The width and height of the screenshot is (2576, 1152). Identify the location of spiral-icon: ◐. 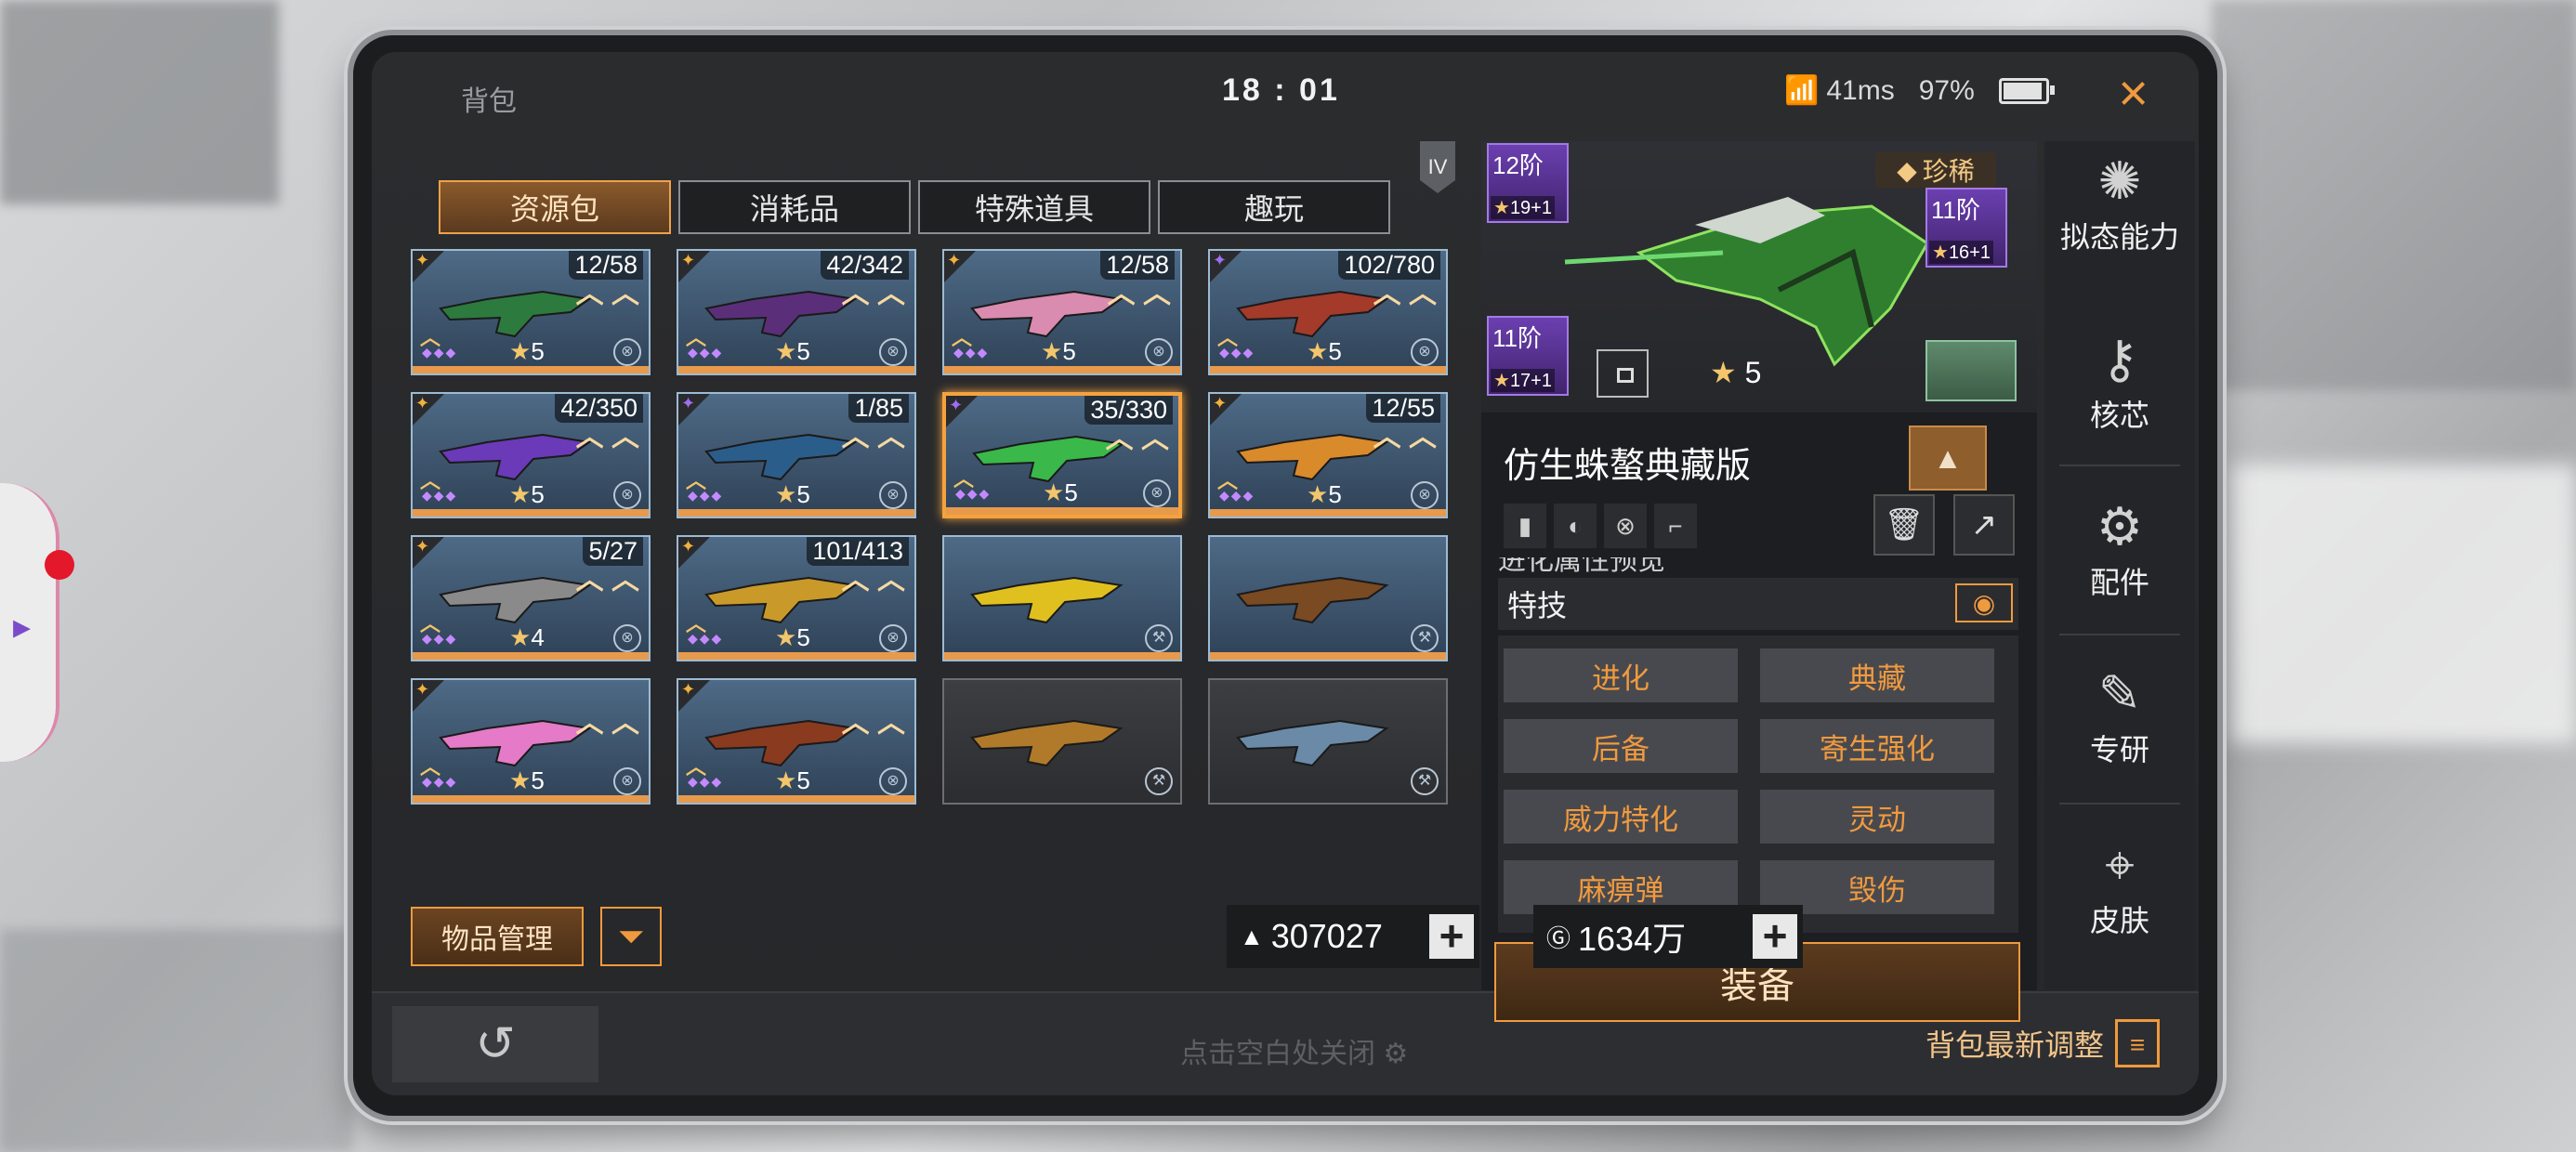
(1575, 526).